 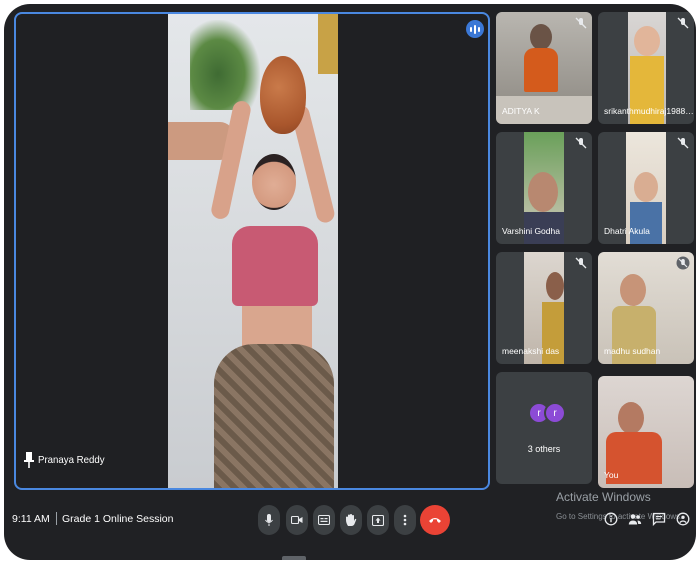 I want to click on microphone-button, so click(x=269, y=520).